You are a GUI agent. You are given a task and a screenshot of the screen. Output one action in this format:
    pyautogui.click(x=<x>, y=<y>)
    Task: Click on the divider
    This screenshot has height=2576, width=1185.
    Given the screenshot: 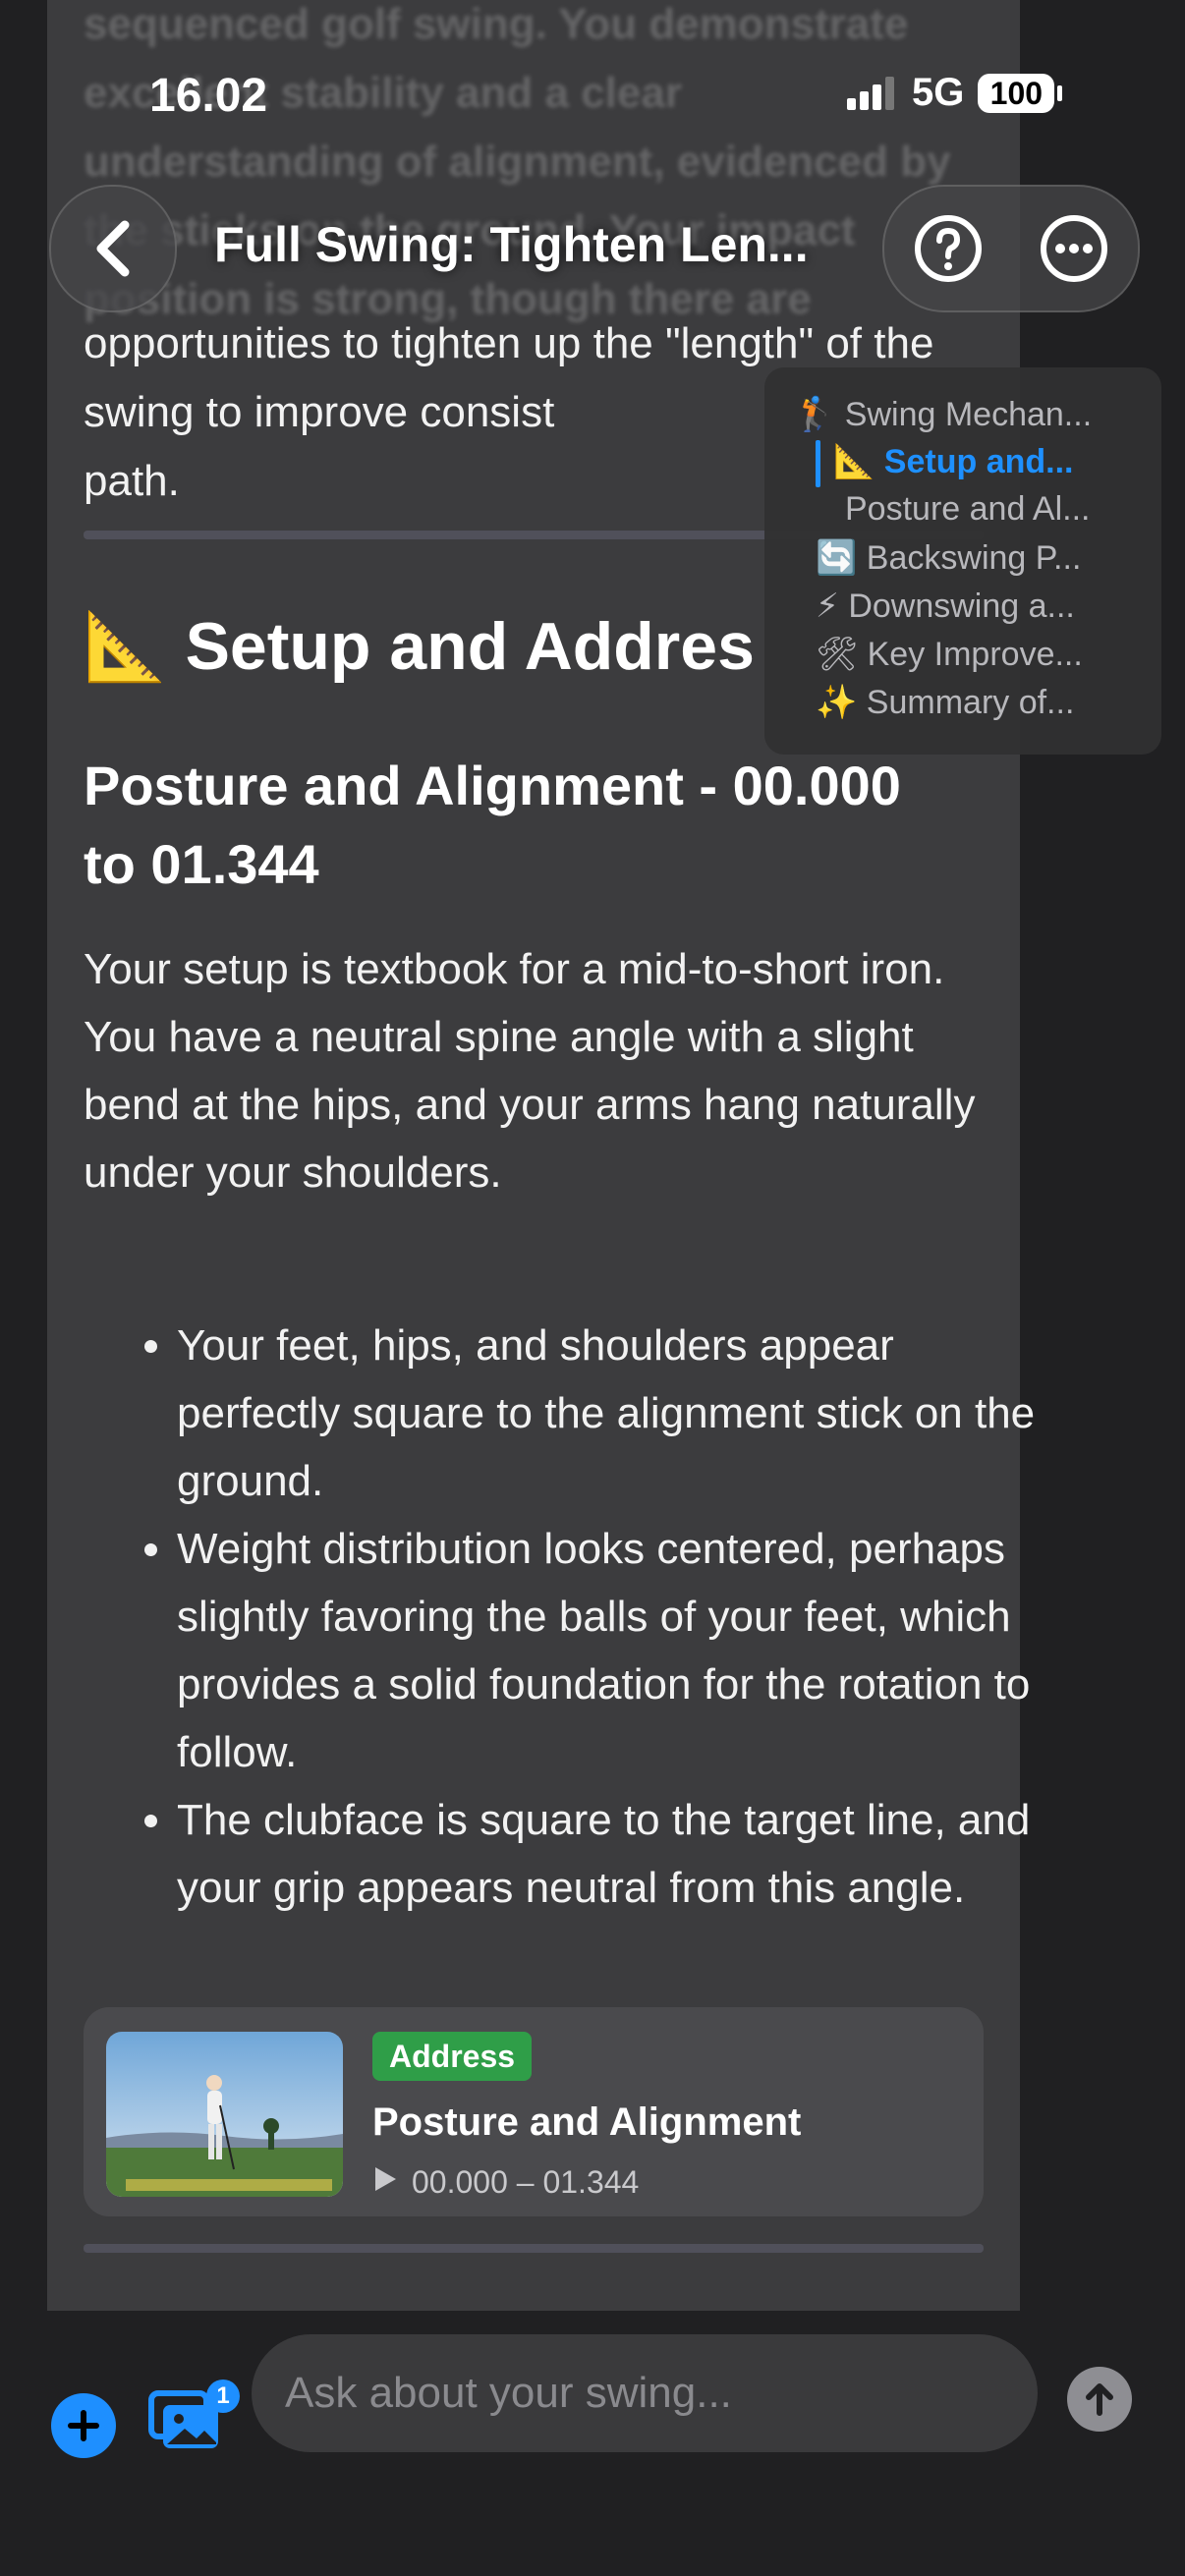 What is the action you would take?
    pyautogui.click(x=534, y=2248)
    